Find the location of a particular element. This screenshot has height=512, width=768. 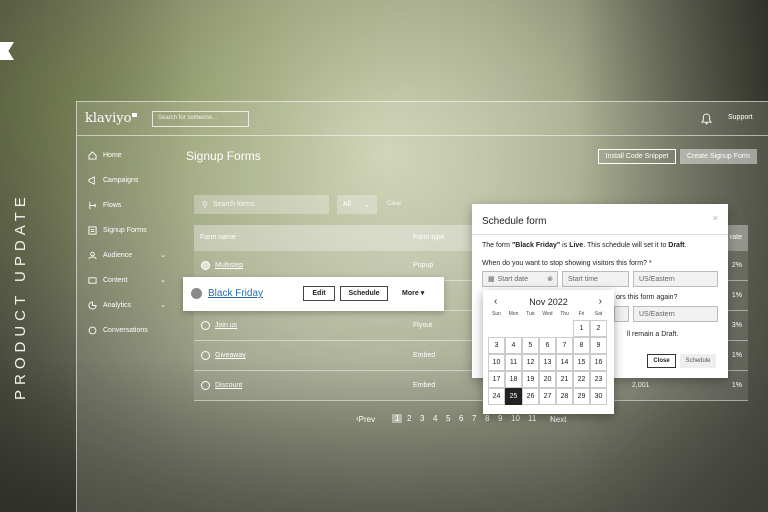

page-10-button: 10 is located at coordinates (515, 418).